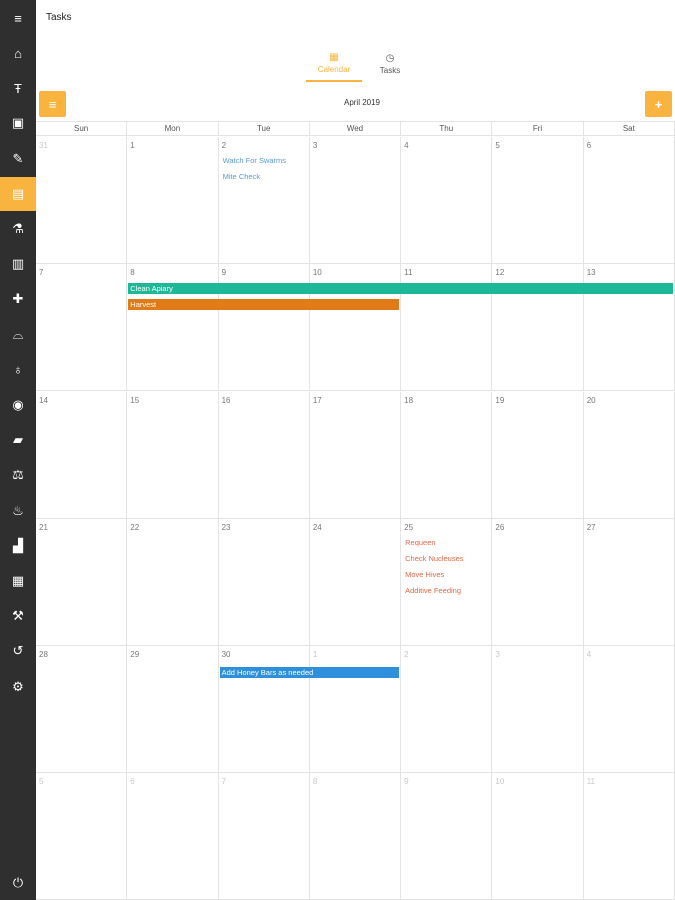 The height and width of the screenshot is (900, 675). I want to click on hive-icon: Ŧ, so click(18, 88).